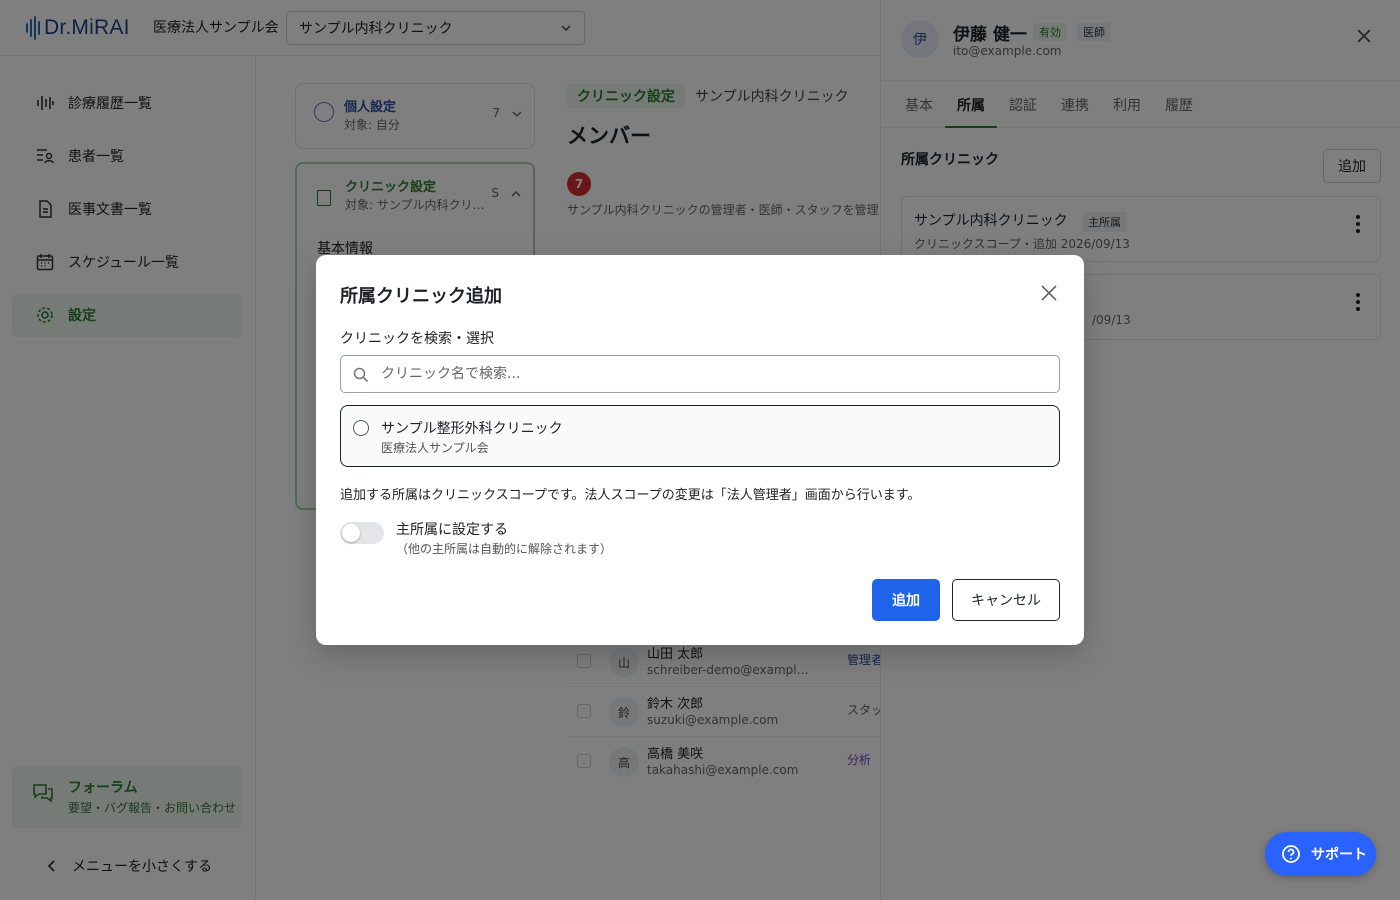 Image resolution: width=1400 pixels, height=900 pixels. Describe the element at coordinates (361, 375) in the screenshot. I see `search-icon` at that location.